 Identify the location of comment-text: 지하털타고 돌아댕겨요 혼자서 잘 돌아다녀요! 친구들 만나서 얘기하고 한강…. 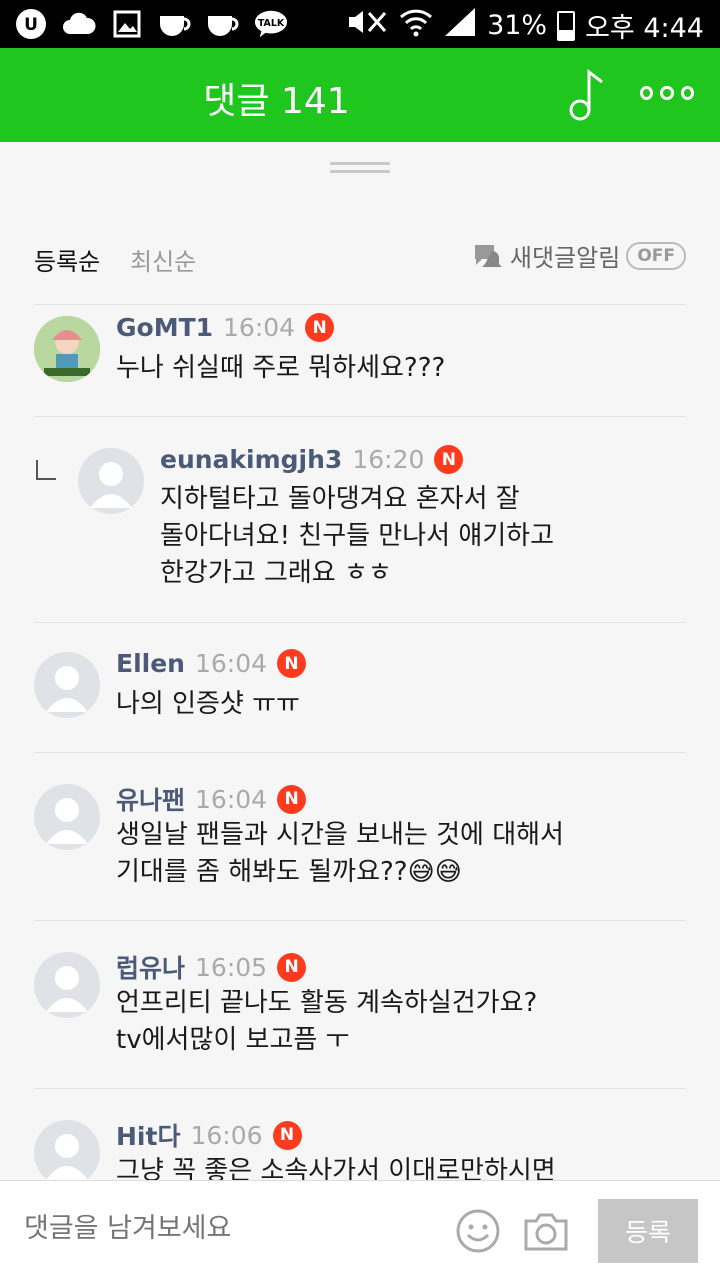
(357, 536).